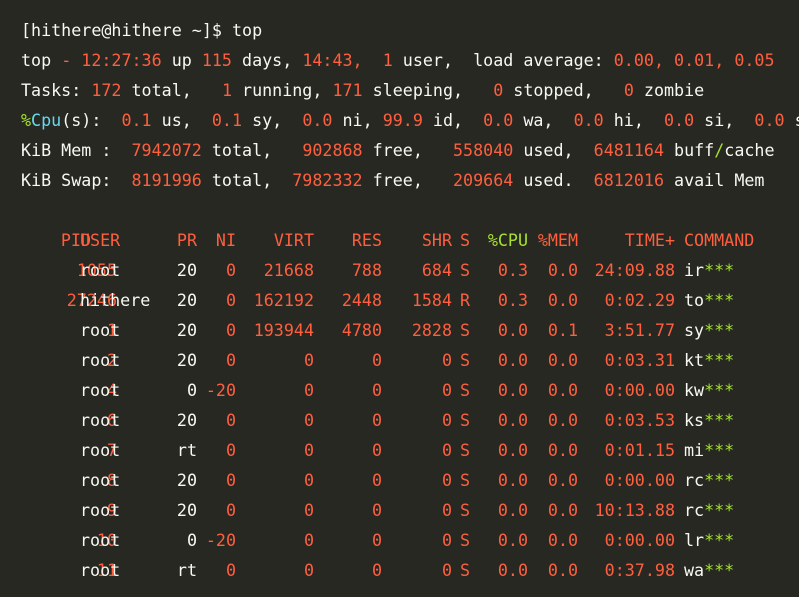 This screenshot has height=597, width=799. What do you see at coordinates (399, 390) in the screenshot?
I see `table-row: 4 root 0 -20 0 0 0 S 0.0 0.0 0:00.00 kw***` at bounding box center [399, 390].